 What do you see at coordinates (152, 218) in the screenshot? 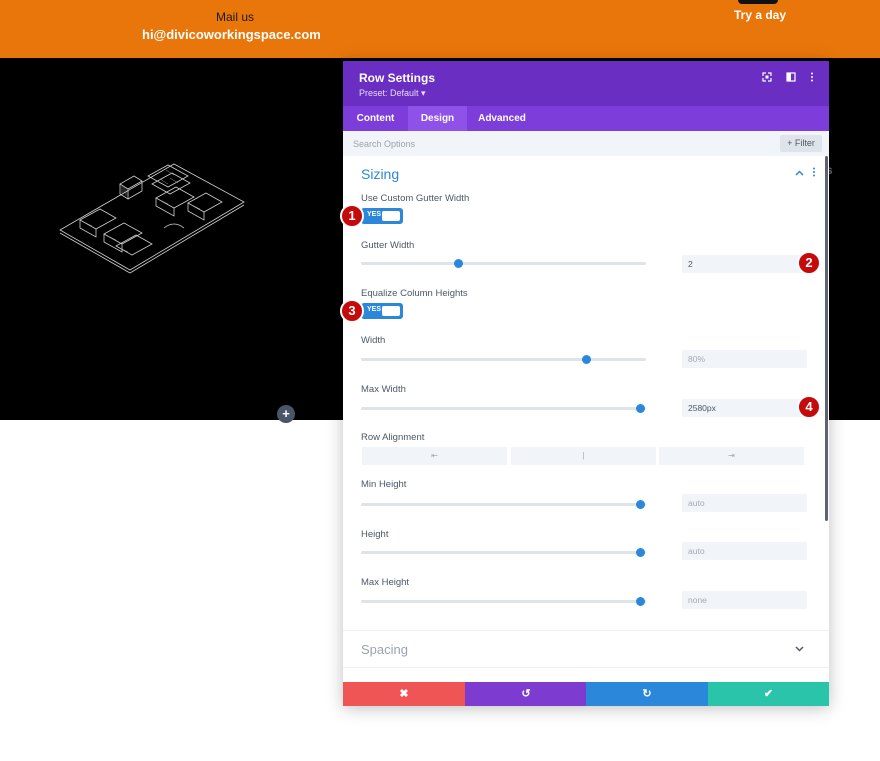
I see `floorplan-illustration` at bounding box center [152, 218].